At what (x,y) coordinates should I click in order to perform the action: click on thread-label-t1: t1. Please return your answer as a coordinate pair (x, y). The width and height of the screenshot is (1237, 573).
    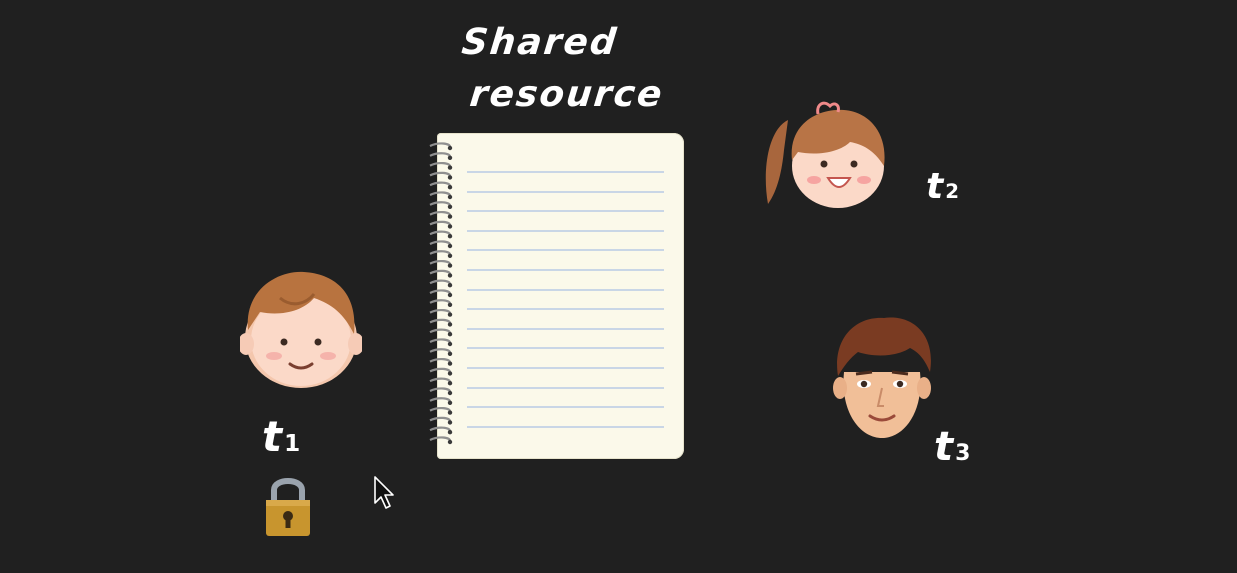
    Looking at the image, I should click on (282, 436).